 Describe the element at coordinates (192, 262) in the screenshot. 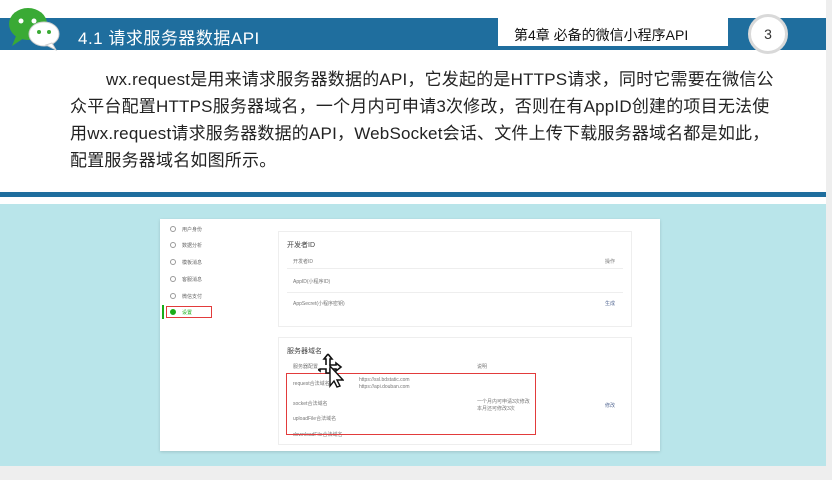

I see `sidebar-item-label: 模板消息` at that location.